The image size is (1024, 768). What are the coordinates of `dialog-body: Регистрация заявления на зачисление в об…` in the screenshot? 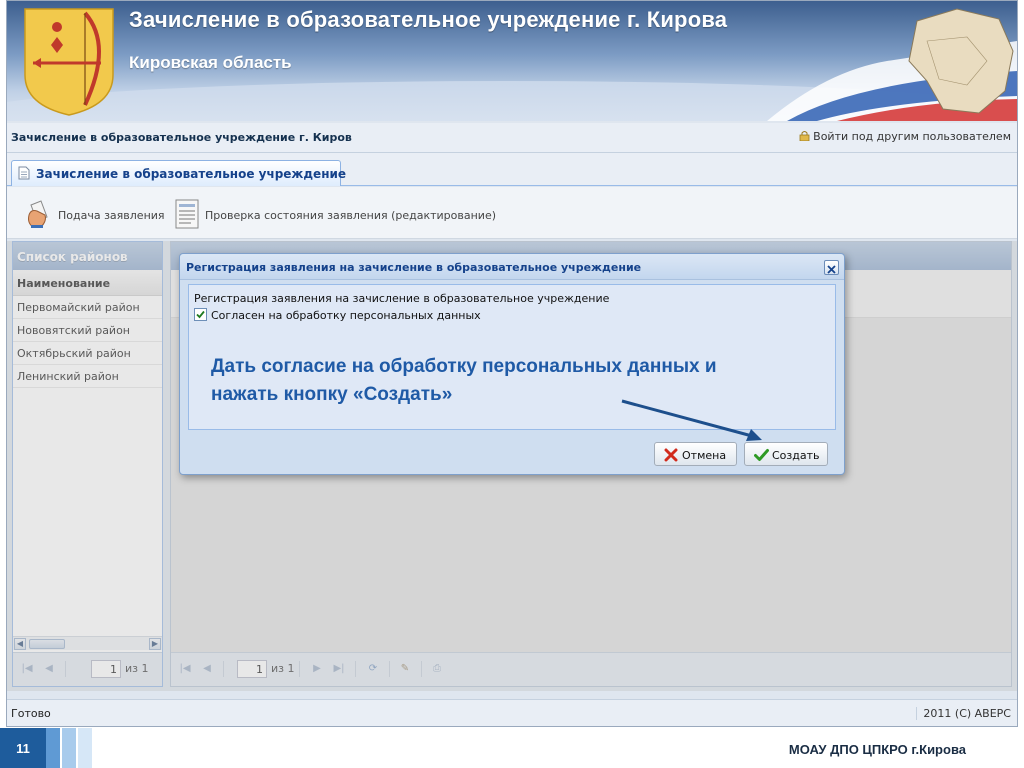 It's located at (512, 357).